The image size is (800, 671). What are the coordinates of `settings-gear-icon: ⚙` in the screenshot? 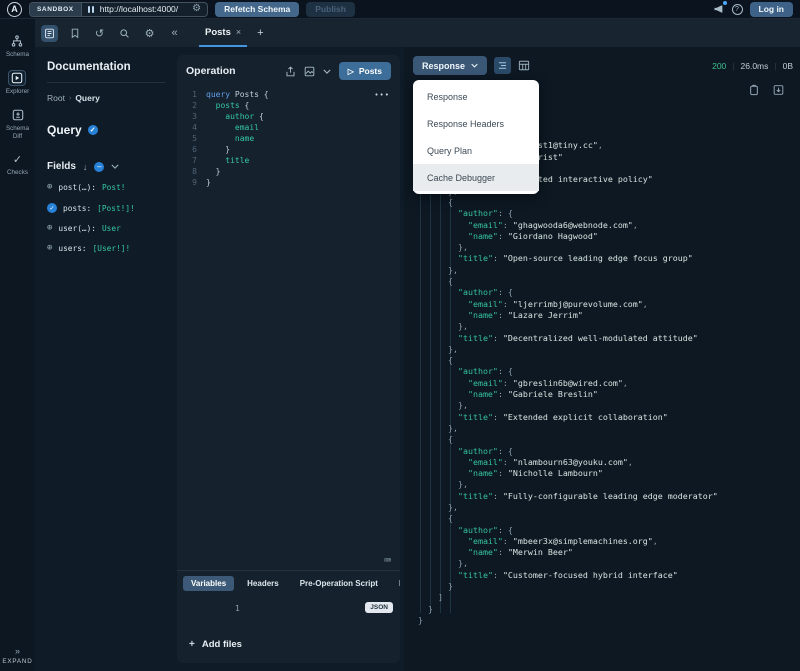 It's located at (149, 33).